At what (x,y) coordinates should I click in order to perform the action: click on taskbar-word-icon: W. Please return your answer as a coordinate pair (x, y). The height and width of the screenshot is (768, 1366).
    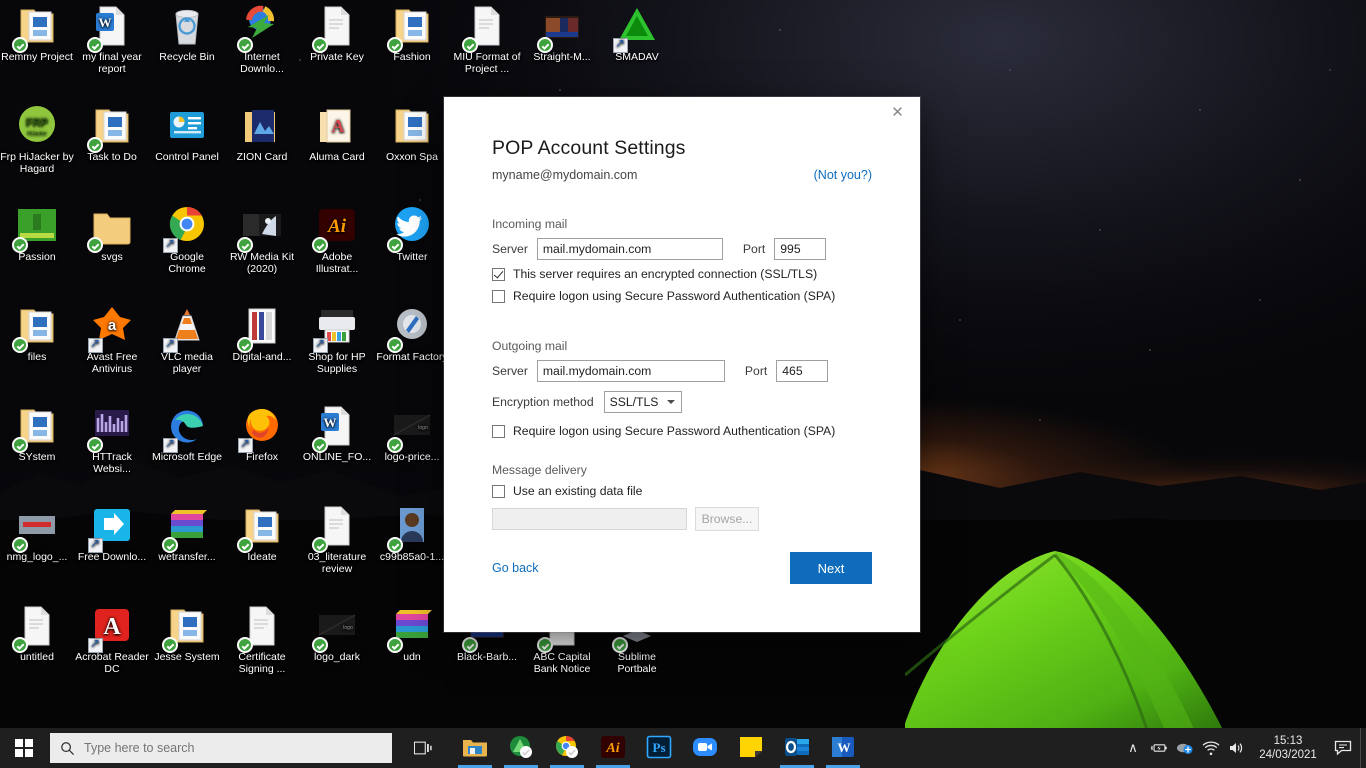
    Looking at the image, I should click on (843, 748).